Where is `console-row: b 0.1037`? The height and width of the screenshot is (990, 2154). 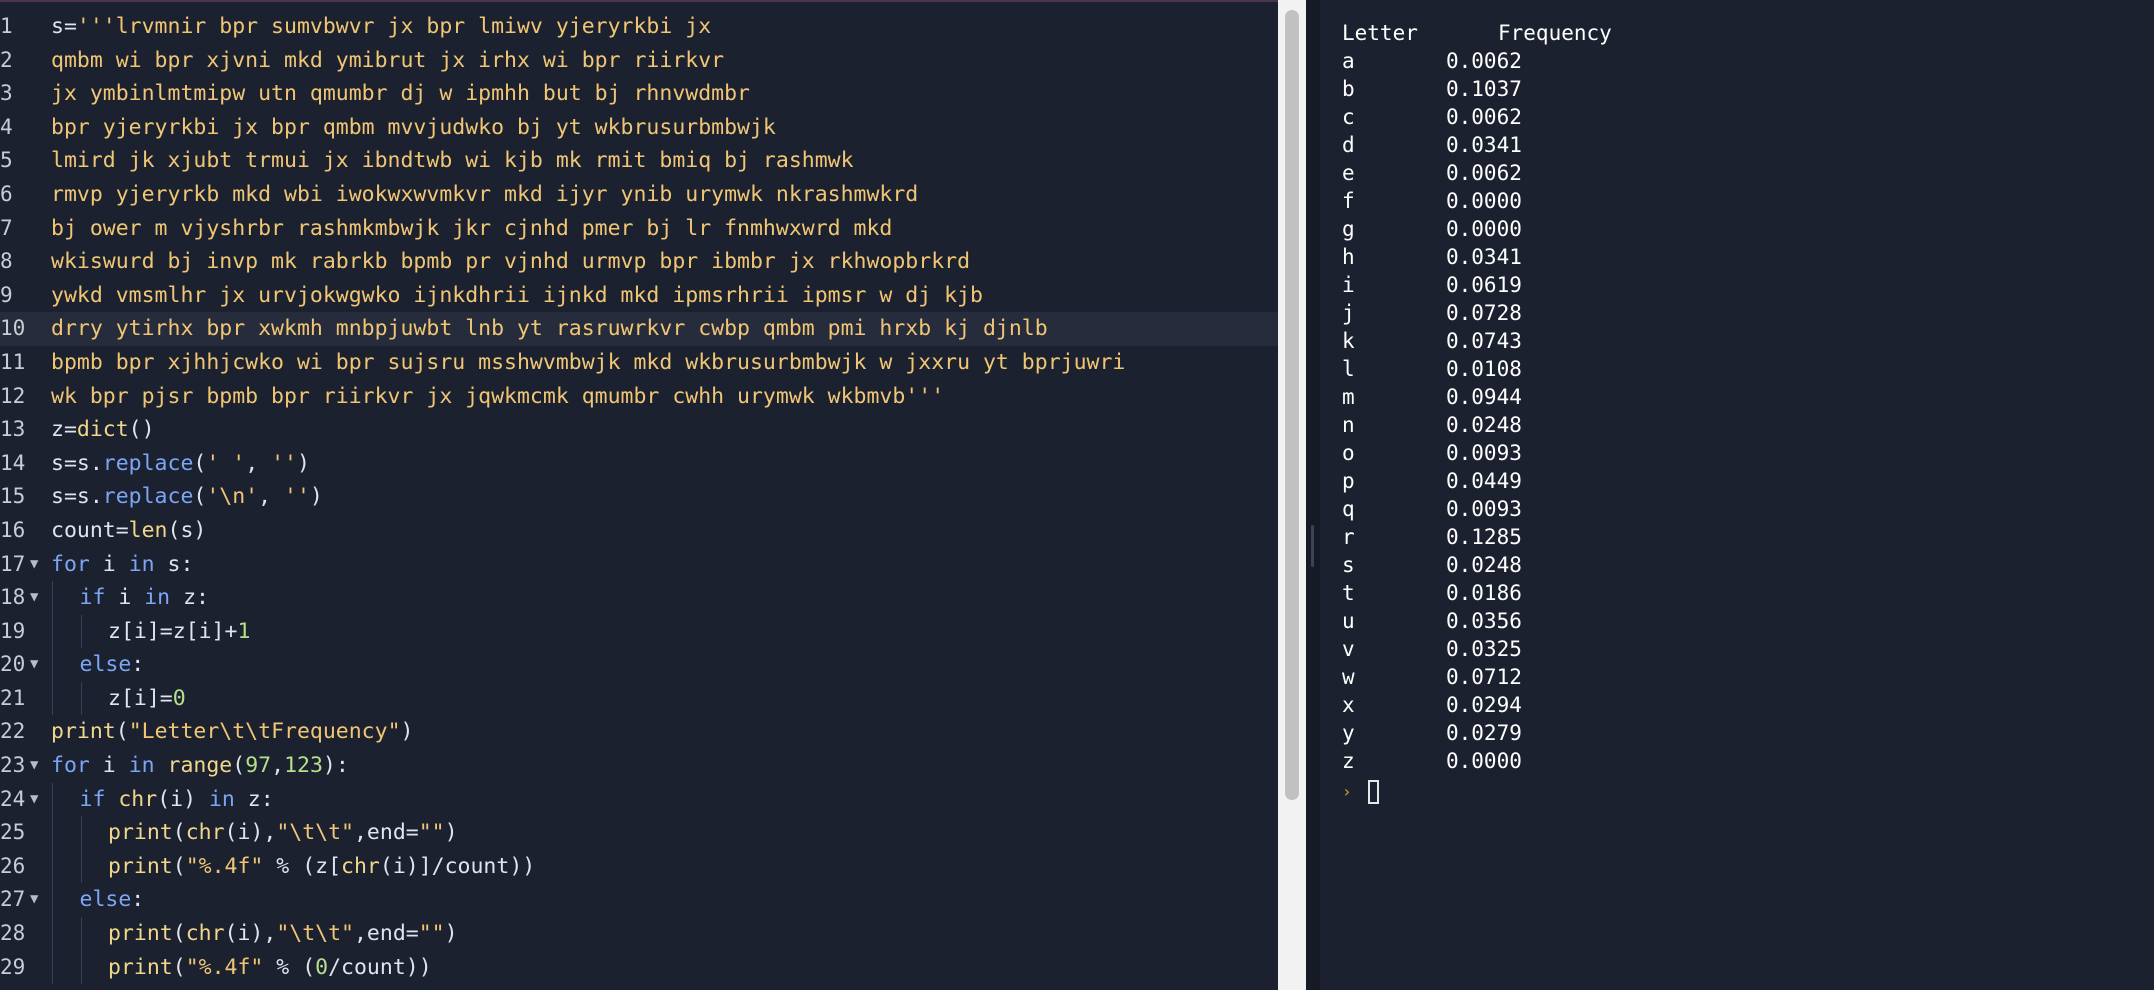 console-row: b 0.1037 is located at coordinates (1477, 89).